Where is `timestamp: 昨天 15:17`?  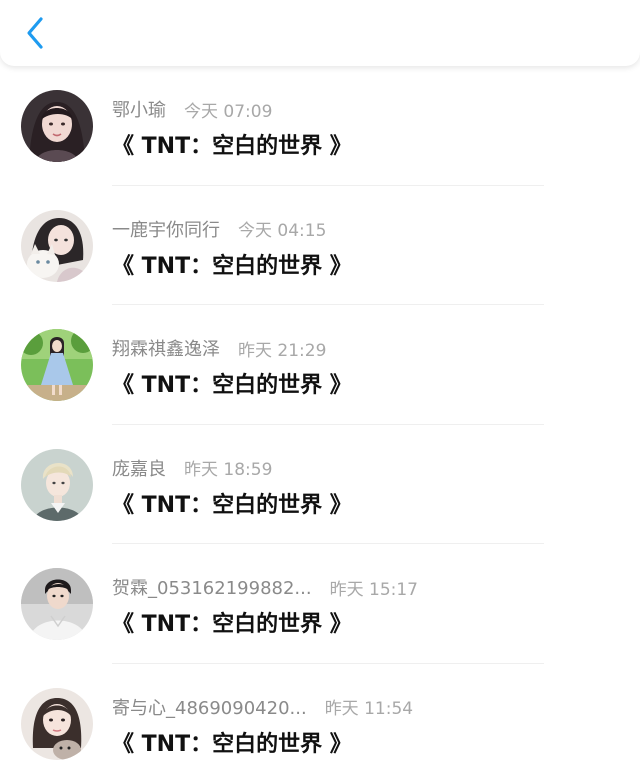 timestamp: 昨天 15:17 is located at coordinates (374, 587).